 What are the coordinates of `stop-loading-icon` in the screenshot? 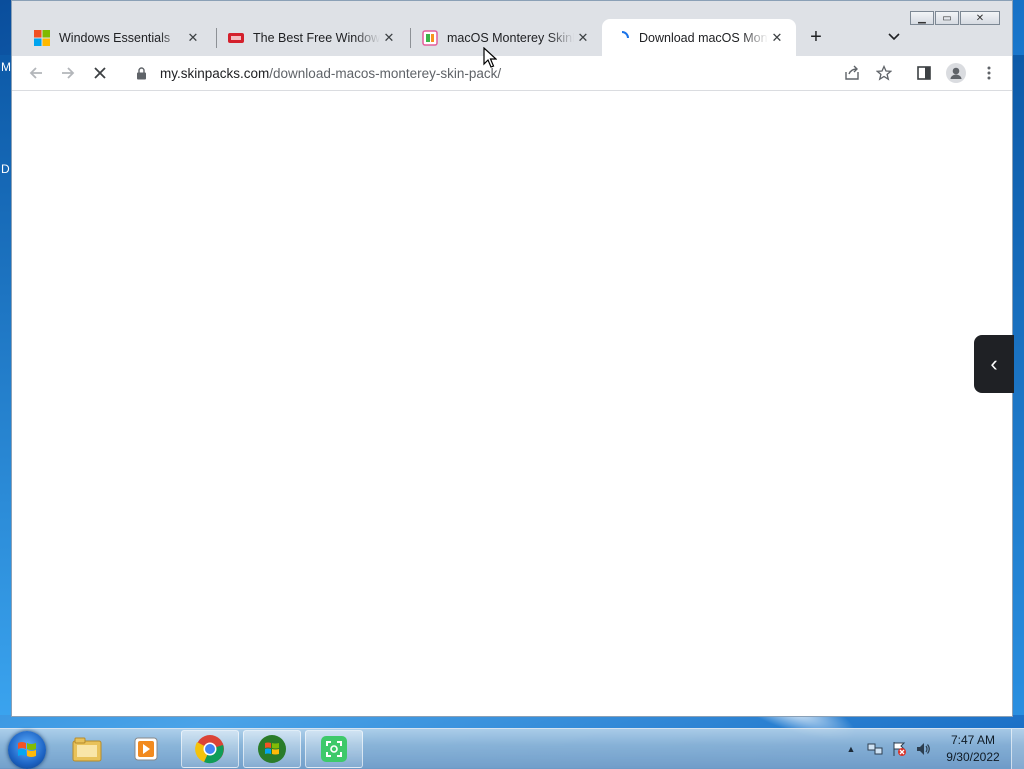 It's located at (100, 73).